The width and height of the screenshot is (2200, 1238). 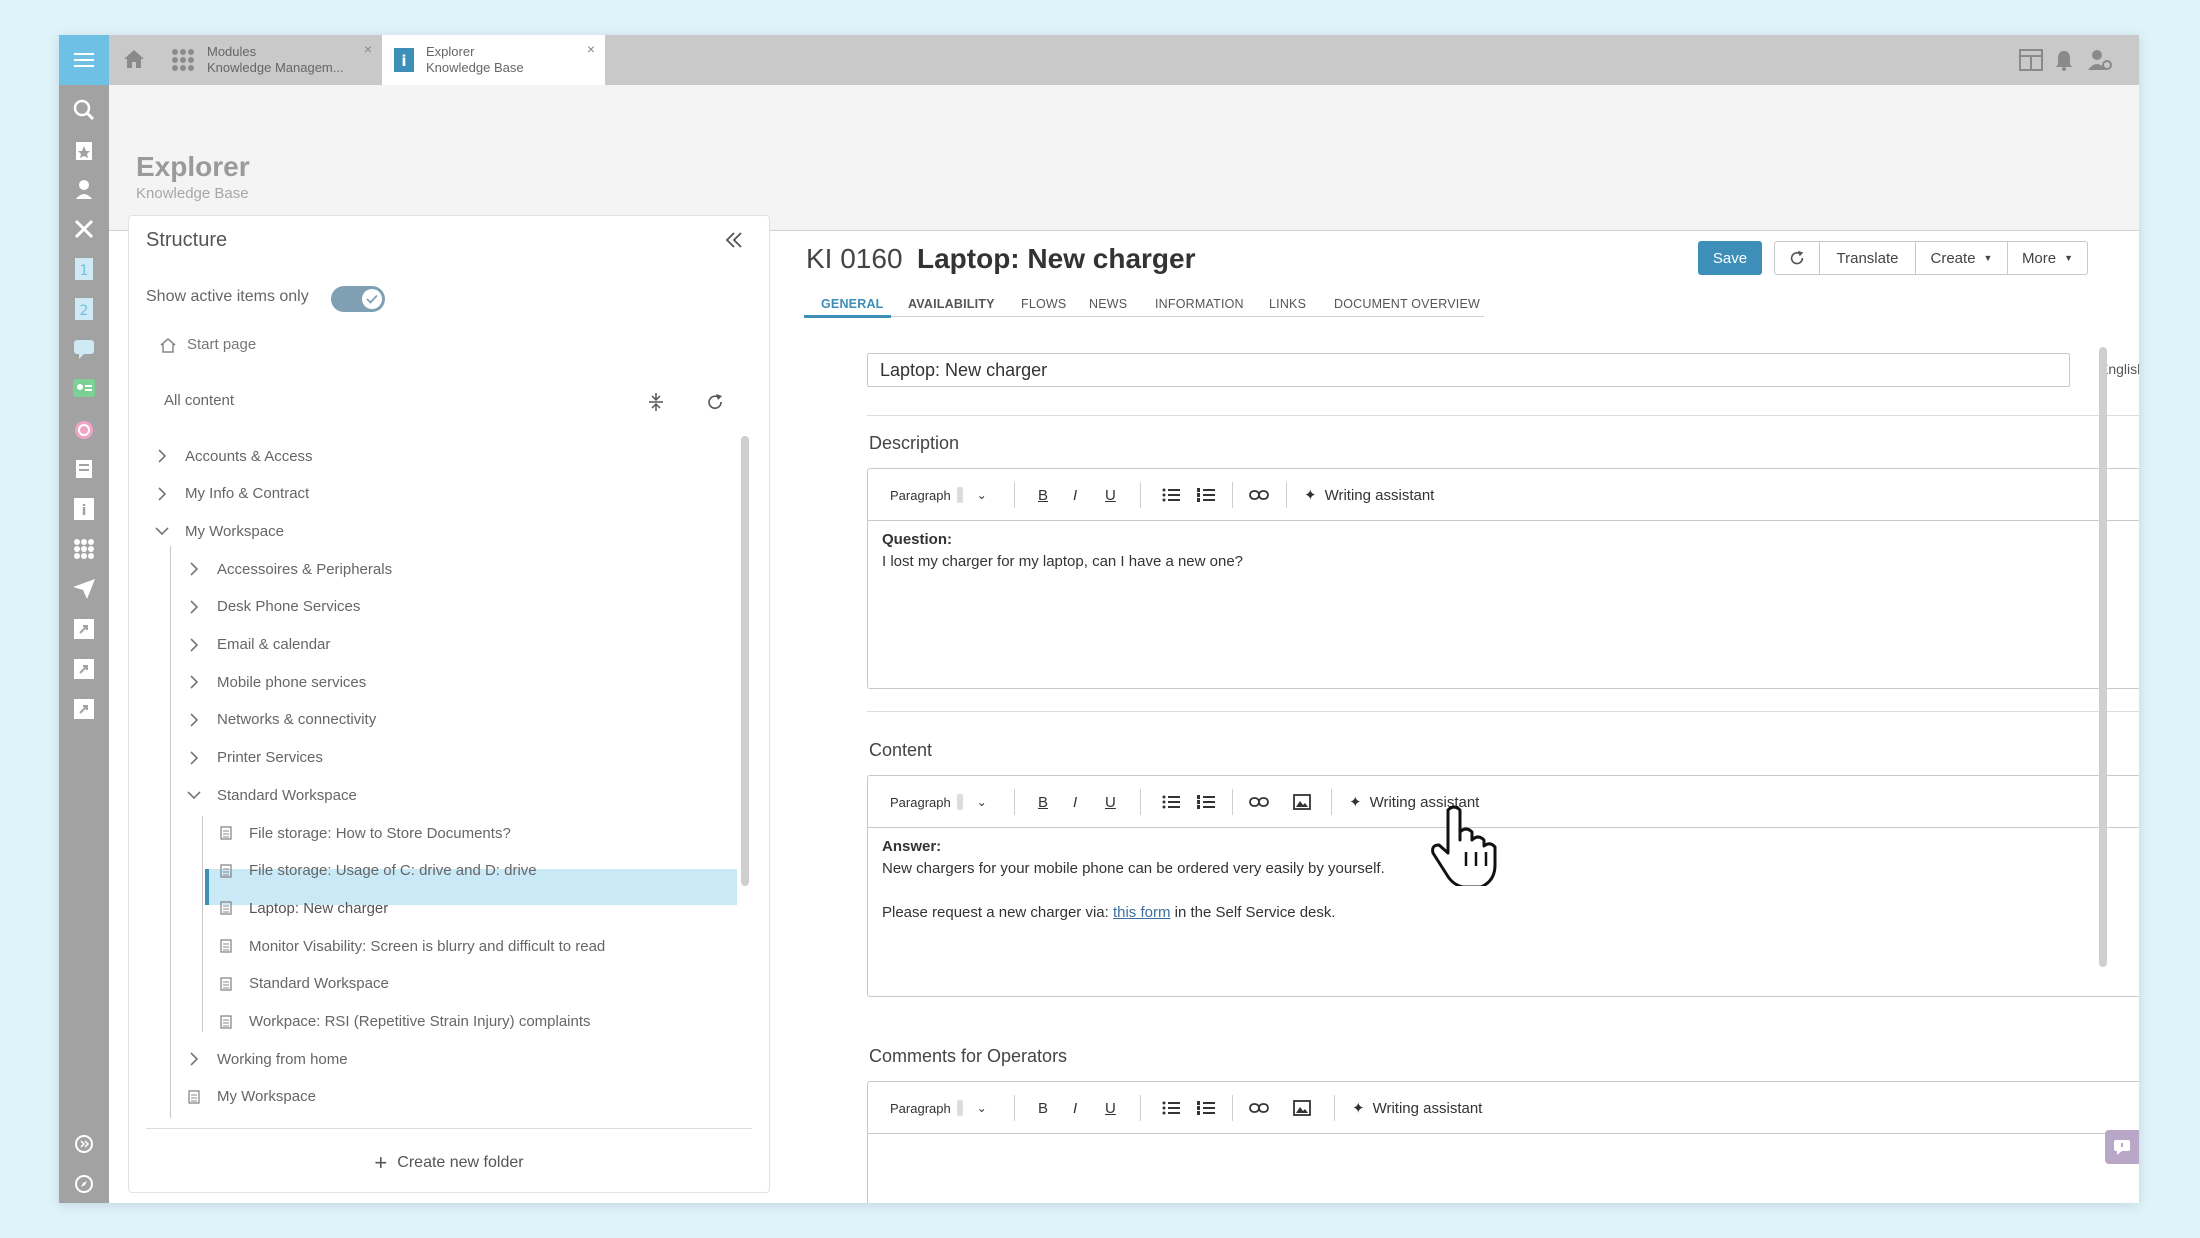 What do you see at coordinates (271, 795) in the screenshot?
I see `tree-folder-item: Standard Workspace` at bounding box center [271, 795].